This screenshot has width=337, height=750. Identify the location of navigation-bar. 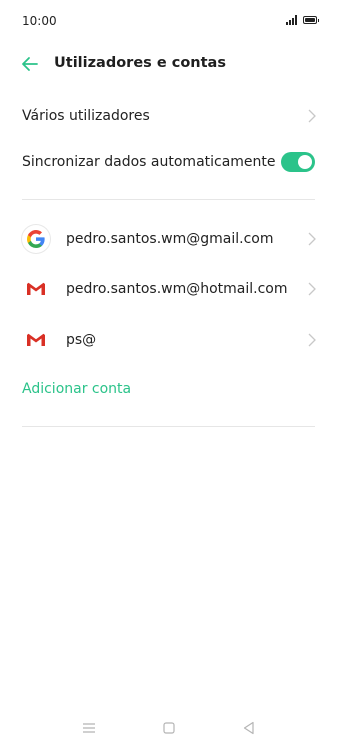
(168, 728).